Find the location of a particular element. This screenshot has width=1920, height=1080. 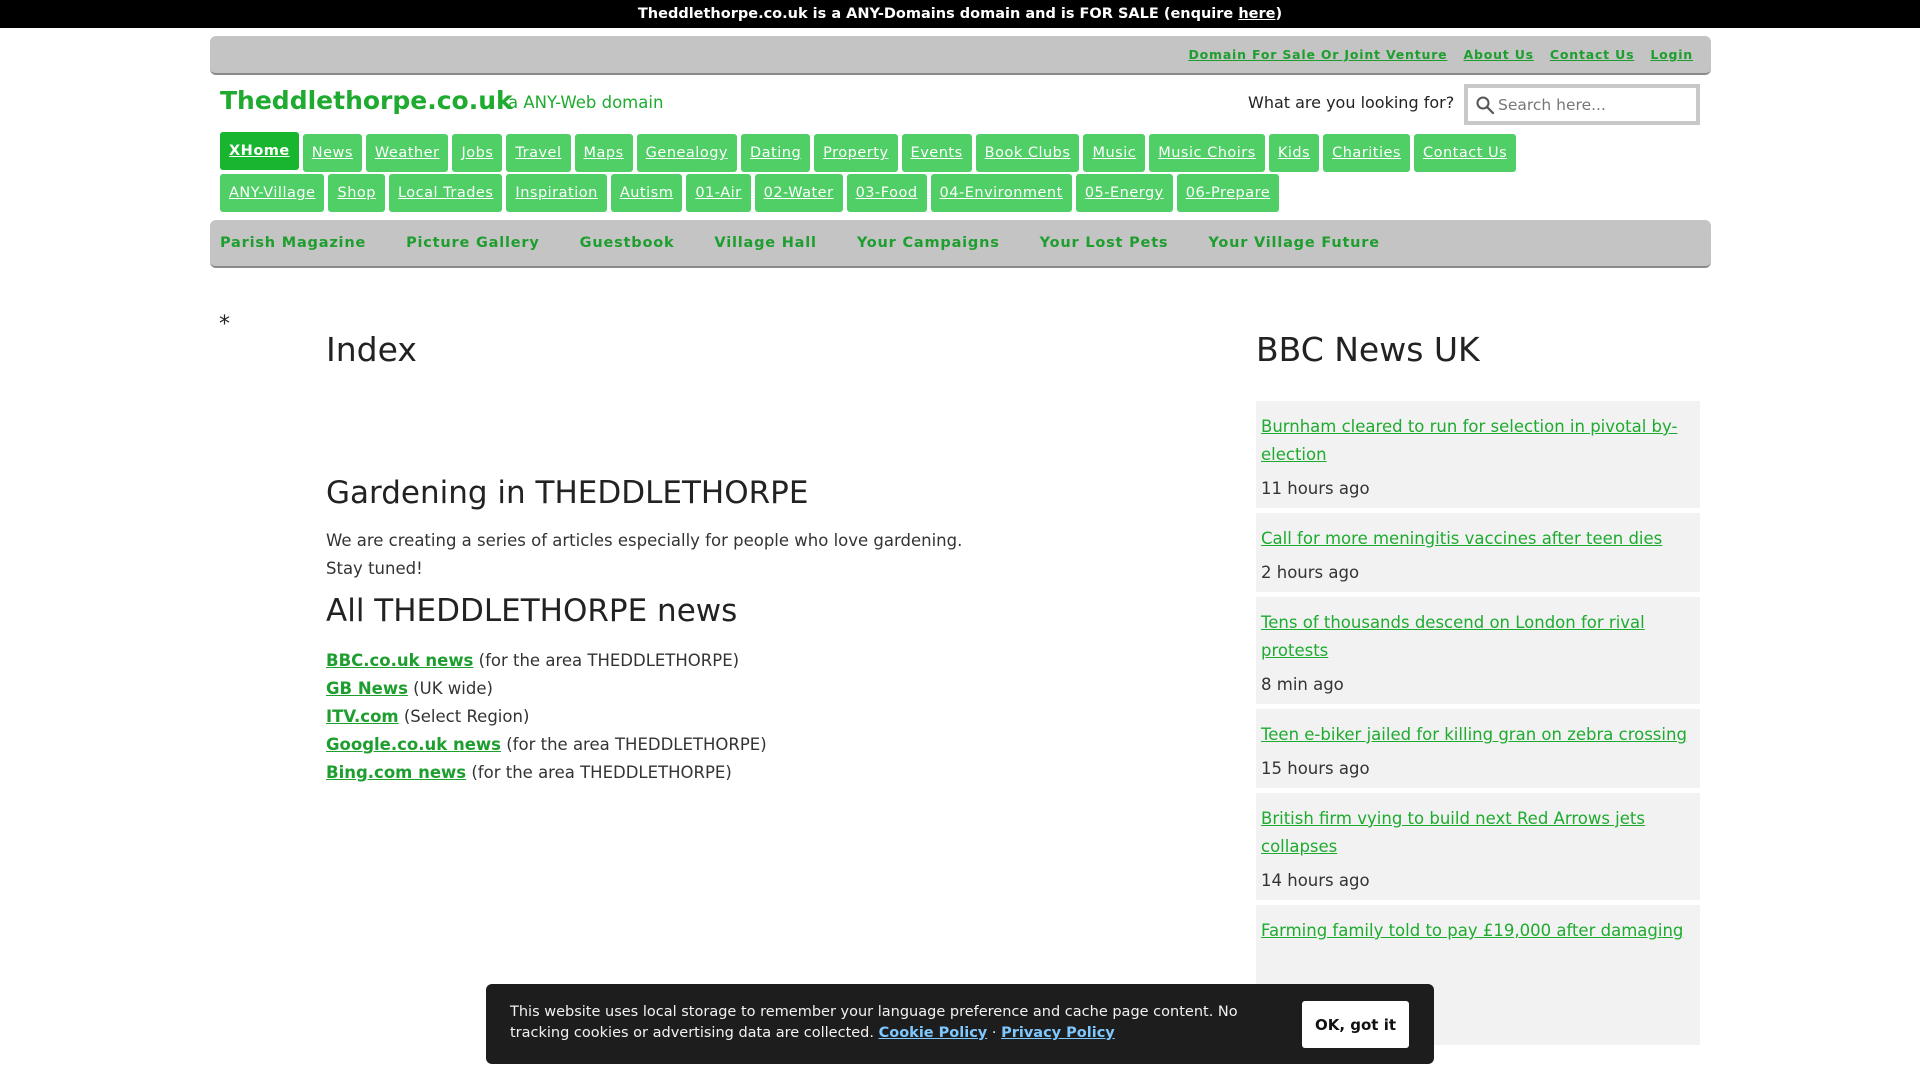

contact-us-link: Contact Us is located at coordinates (1592, 54).